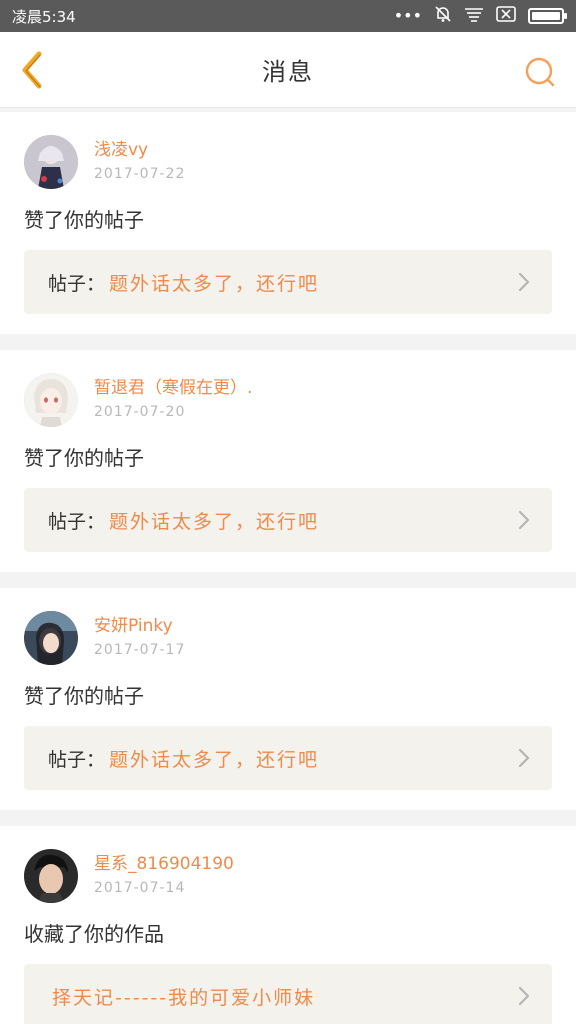  Describe the element at coordinates (184, 997) in the screenshot. I see `post-title: 择天记------我的可爱小师妹` at that location.